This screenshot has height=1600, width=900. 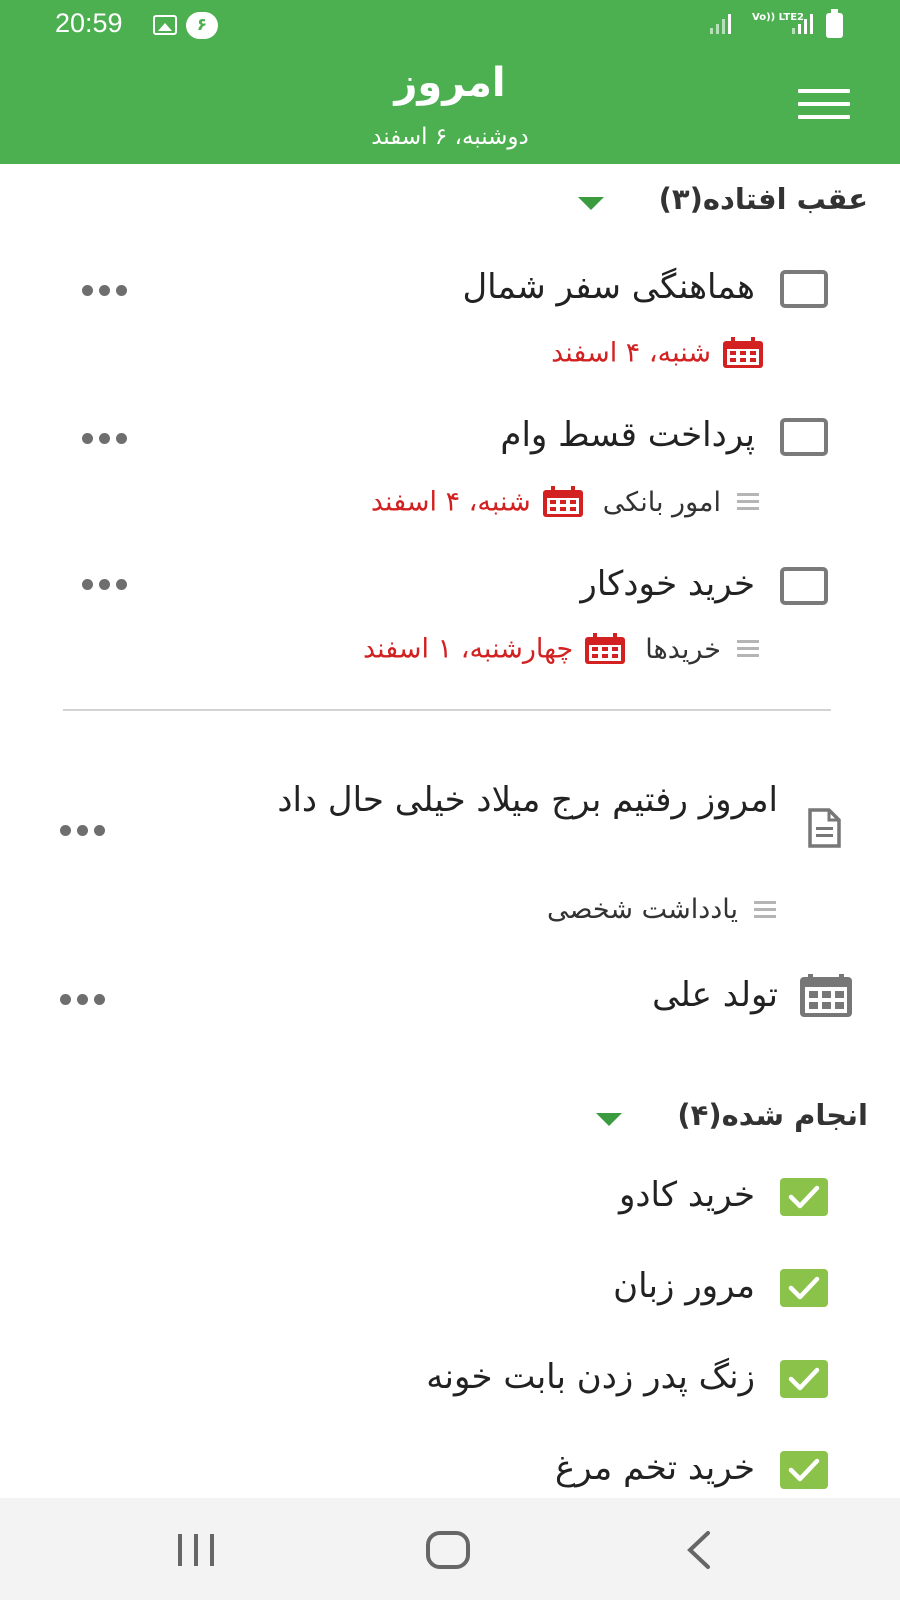 What do you see at coordinates (683, 649) in the screenshot?
I see `task-list-name: خریدها` at bounding box center [683, 649].